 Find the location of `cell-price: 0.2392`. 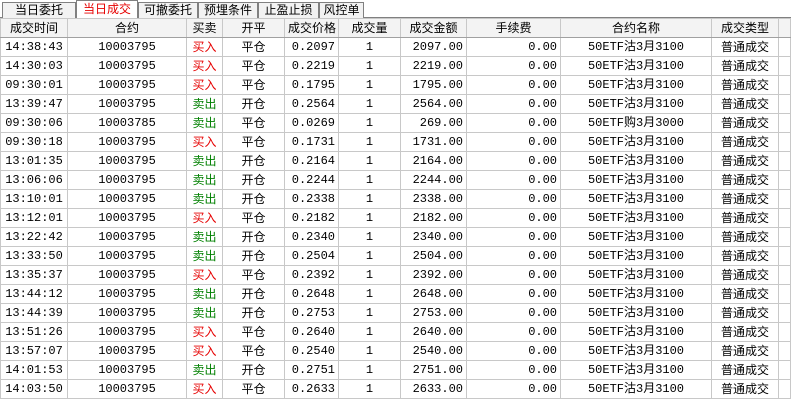

cell-price: 0.2392 is located at coordinates (311, 275).